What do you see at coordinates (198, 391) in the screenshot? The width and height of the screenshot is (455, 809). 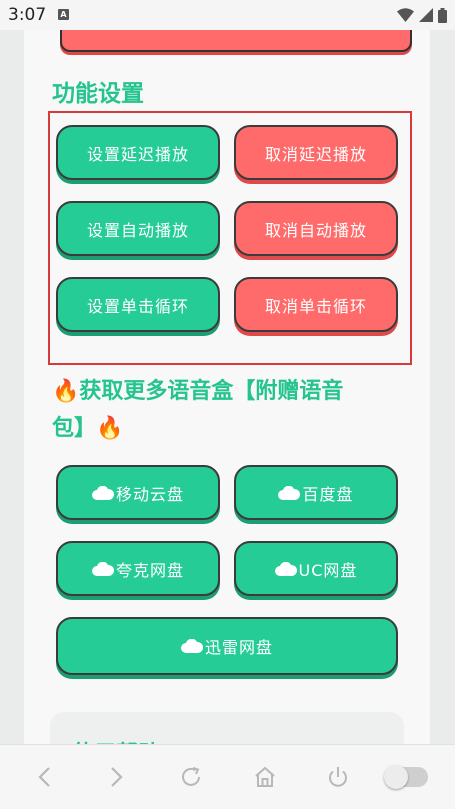 I see `more-voicebox-title-line1: 🔥获取更多语音盒【附赠语音` at bounding box center [198, 391].